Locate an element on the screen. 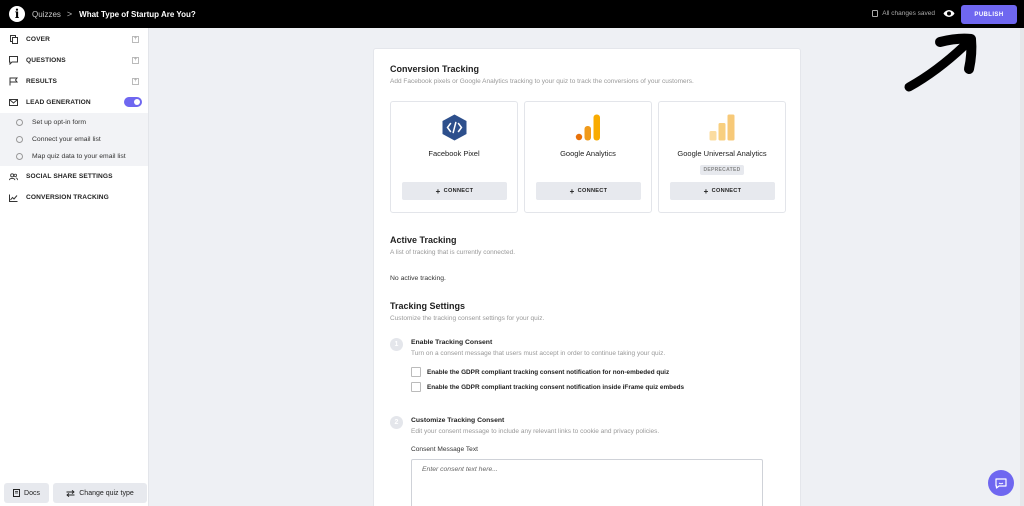 The width and height of the screenshot is (1024, 506). sidebar-item-label: CONVERSION TRACKING is located at coordinates (67, 197).